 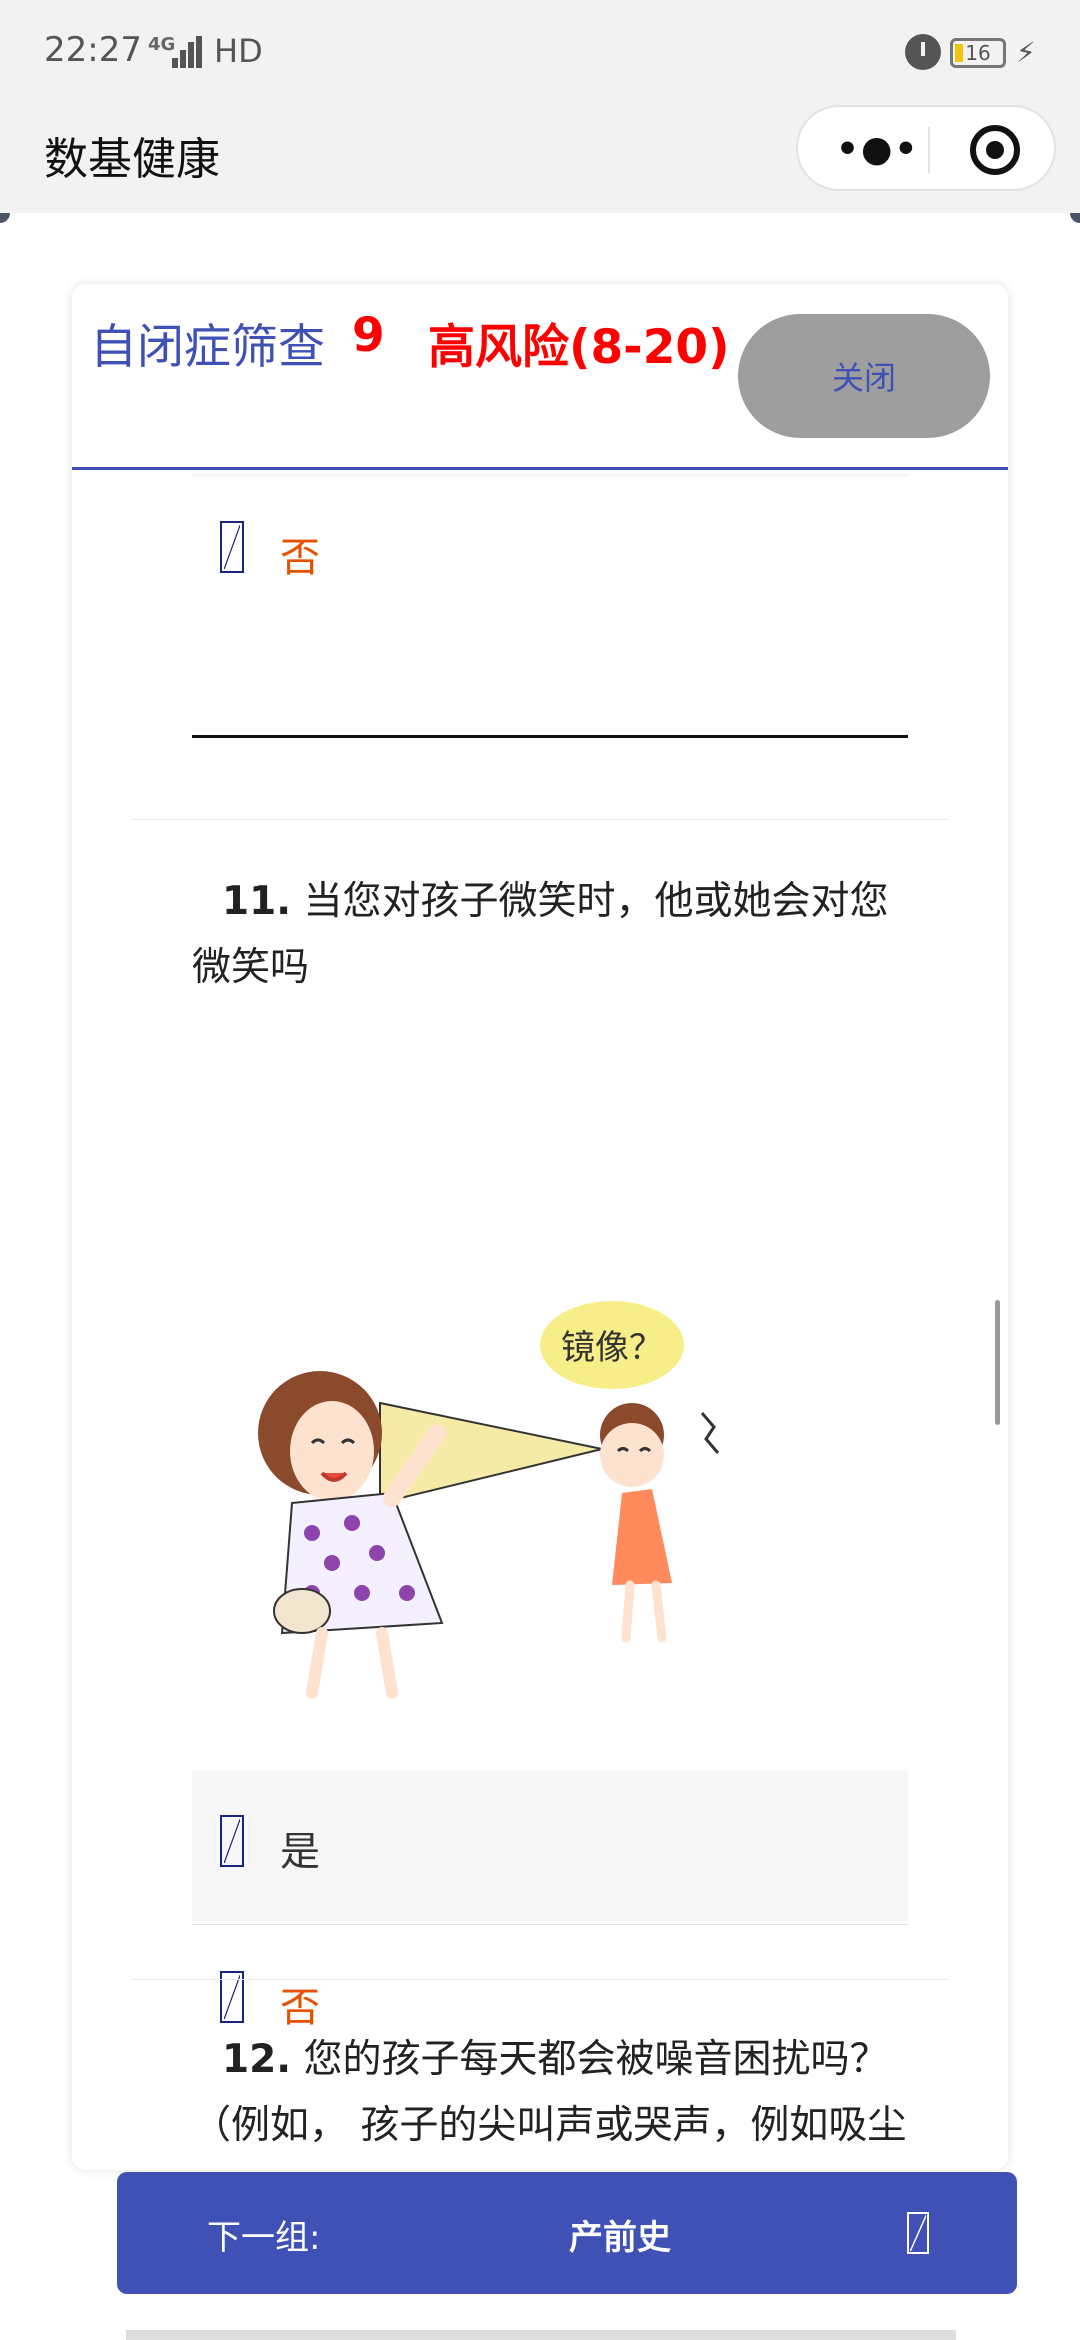 What do you see at coordinates (300, 1852) in the screenshot?
I see `option-label: 是` at bounding box center [300, 1852].